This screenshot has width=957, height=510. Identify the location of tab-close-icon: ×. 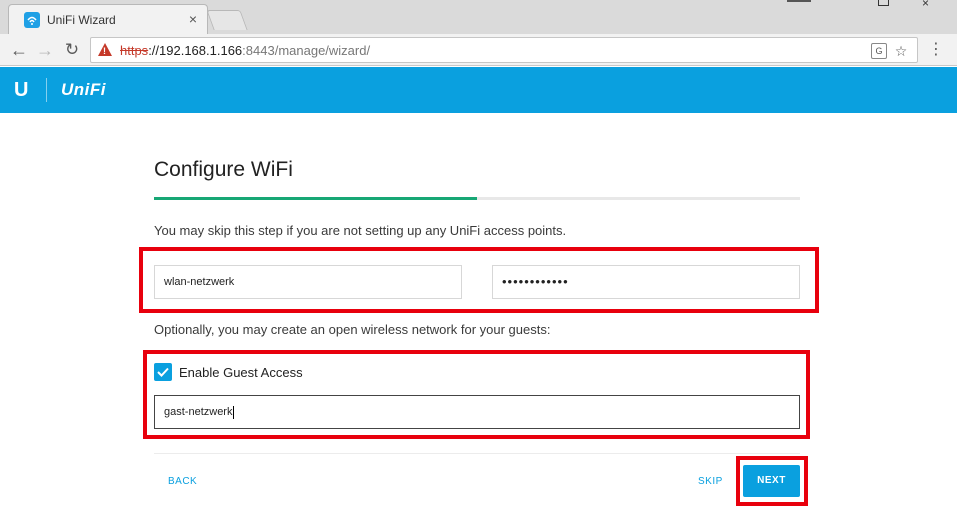
(193, 19).